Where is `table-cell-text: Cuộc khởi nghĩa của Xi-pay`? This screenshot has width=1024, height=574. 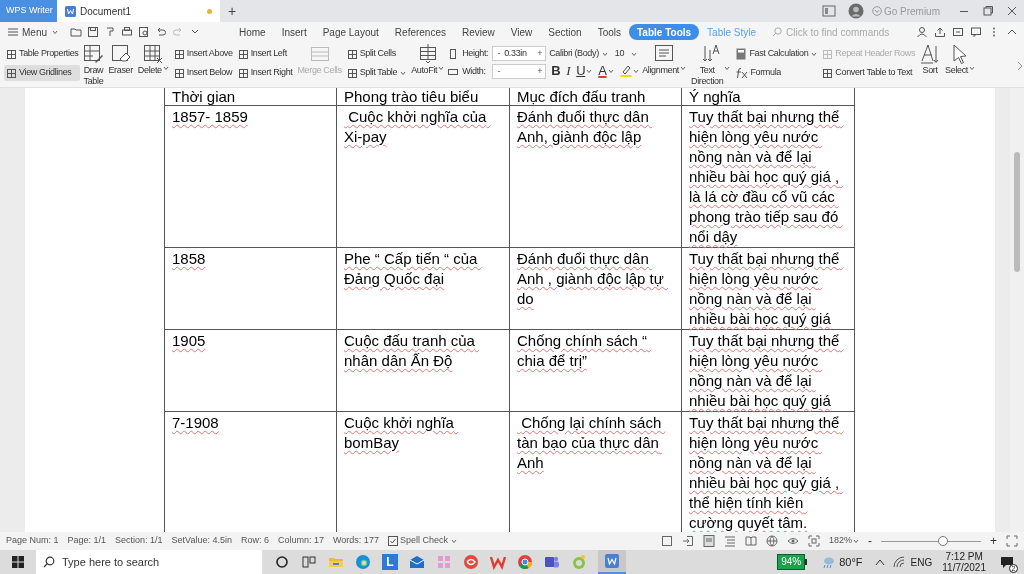
table-cell-text: Cuộc khởi nghĩa của Xi-pay is located at coordinates (416, 126).